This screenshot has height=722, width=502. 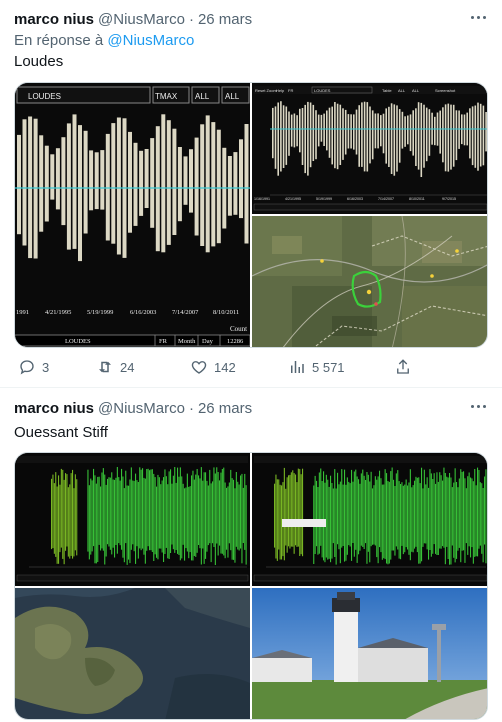 I want to click on toolbar-reset-zoom: Reset Zoom, so click(x=266, y=90).